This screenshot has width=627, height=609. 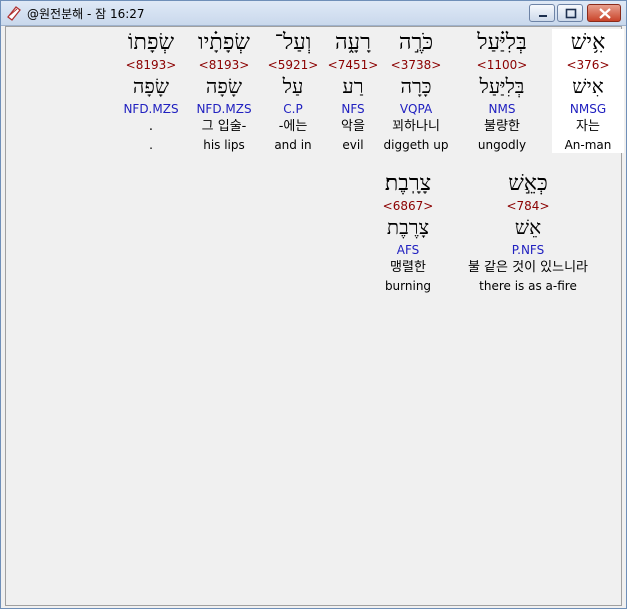 What do you see at coordinates (408, 267) in the screenshot?
I see `korean-gloss: 맹렬한` at bounding box center [408, 267].